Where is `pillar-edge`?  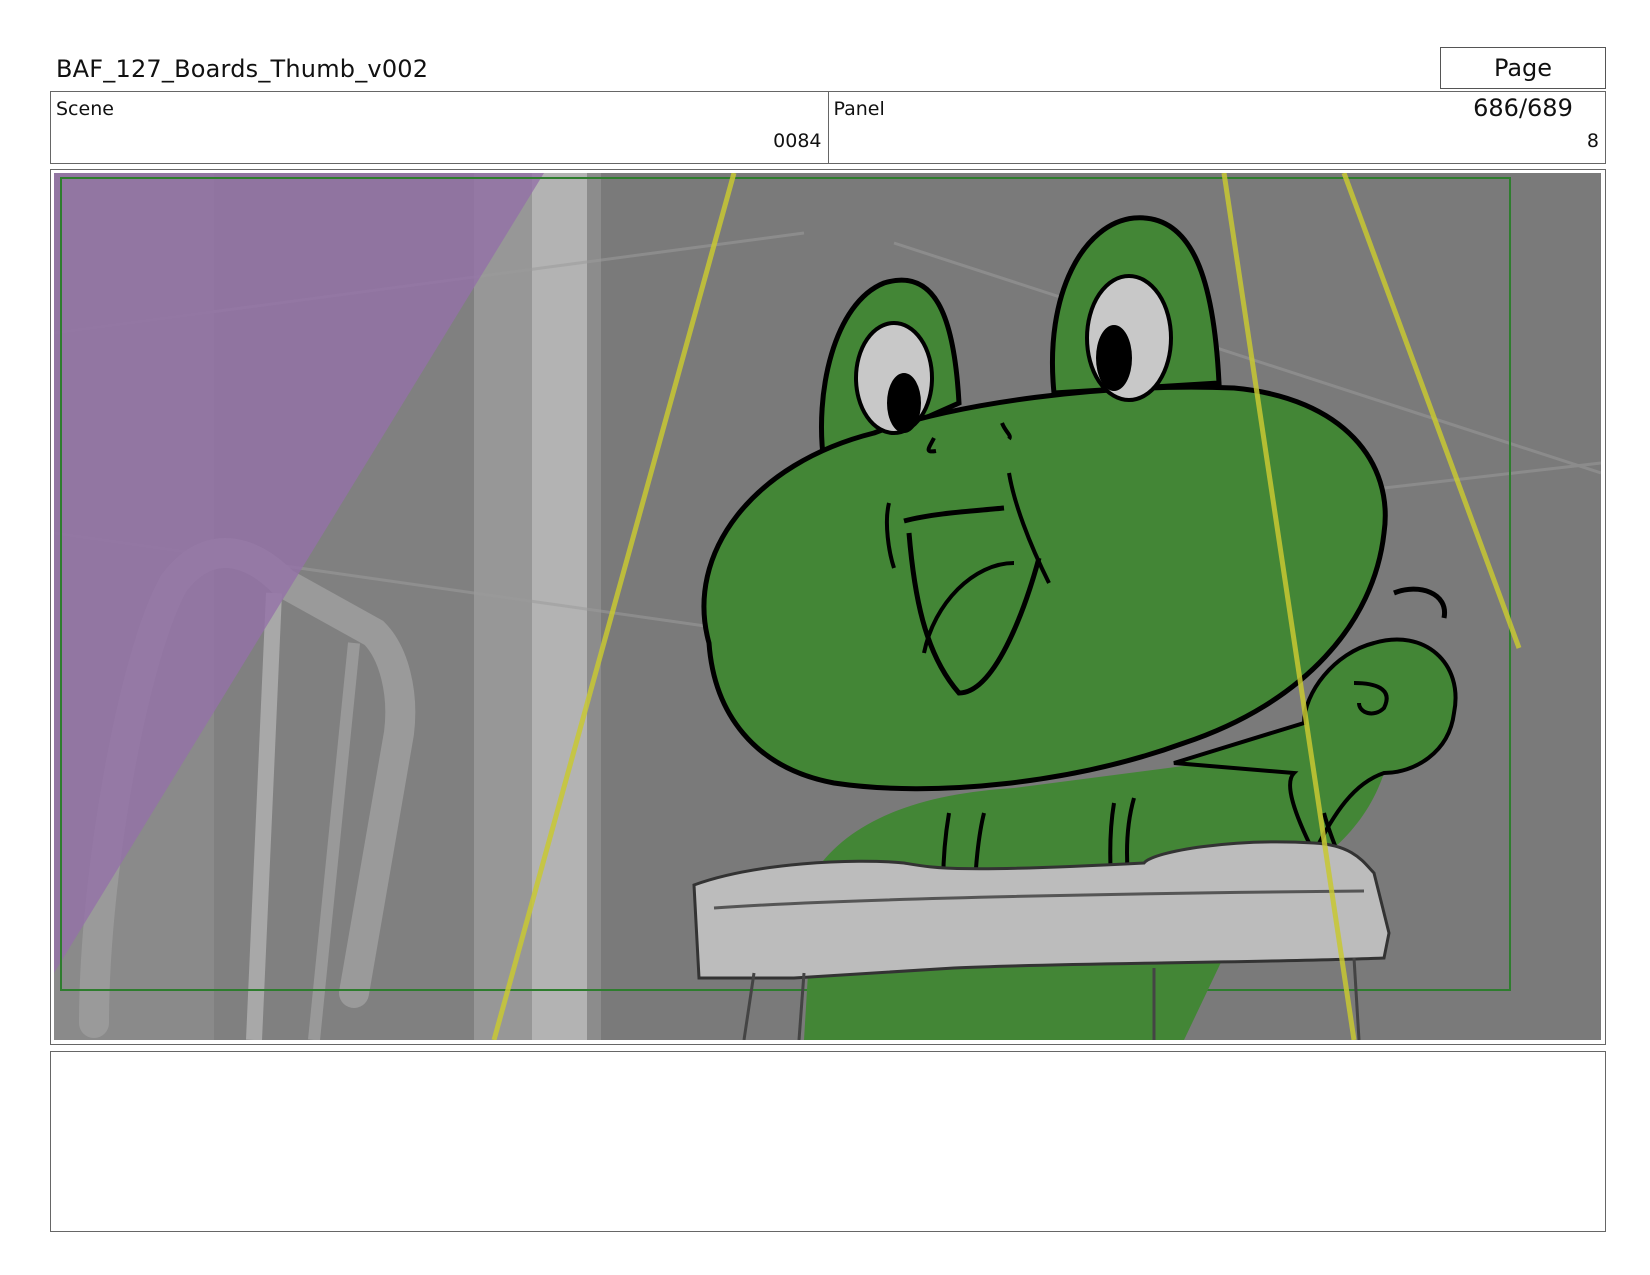
pillar-edge is located at coordinates (594, 606).